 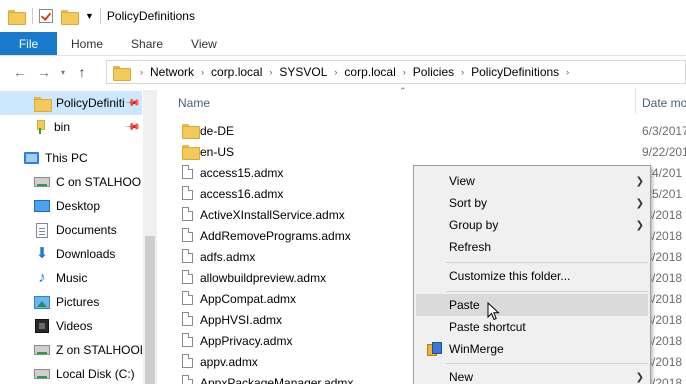 I want to click on file-name: appv.admx, so click(x=229, y=361).